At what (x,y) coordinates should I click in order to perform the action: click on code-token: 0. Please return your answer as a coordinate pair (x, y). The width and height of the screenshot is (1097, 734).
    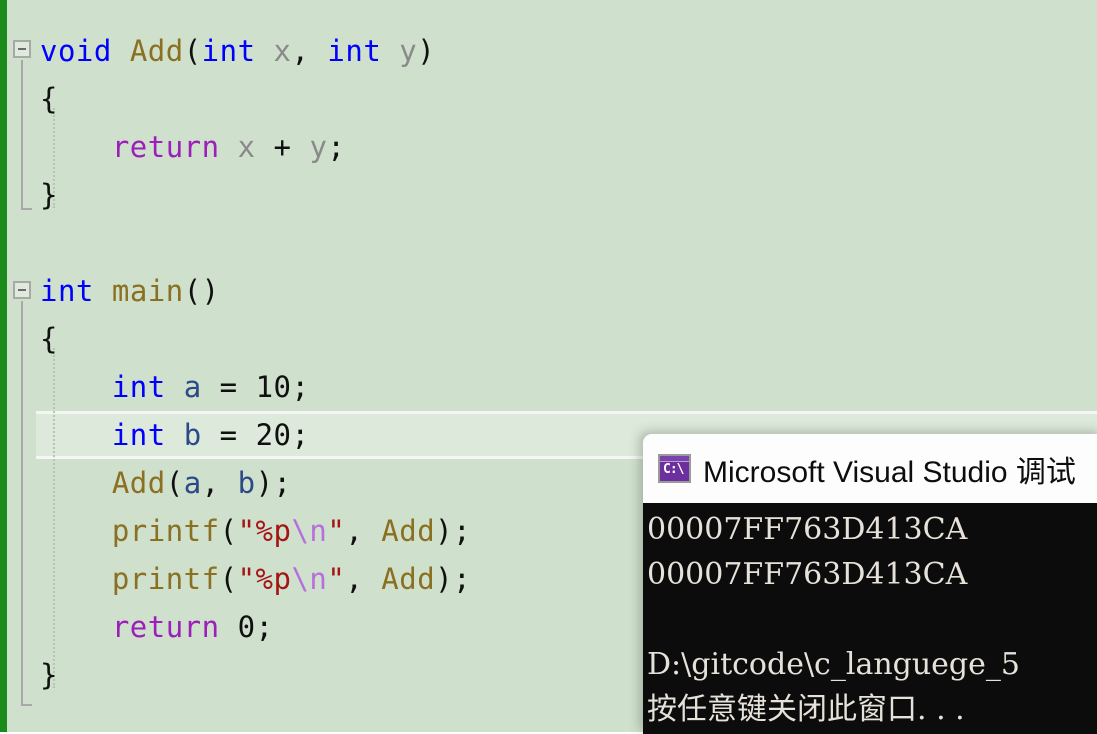
    Looking at the image, I should click on (246, 627).